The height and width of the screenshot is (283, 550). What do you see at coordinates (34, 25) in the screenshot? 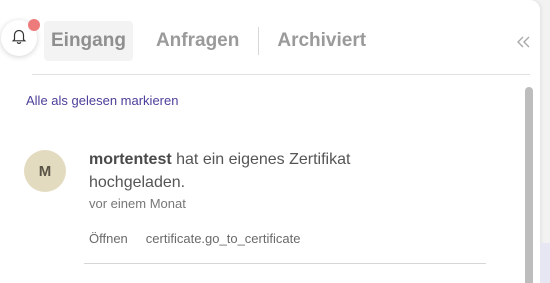
I see `unread-badge` at bounding box center [34, 25].